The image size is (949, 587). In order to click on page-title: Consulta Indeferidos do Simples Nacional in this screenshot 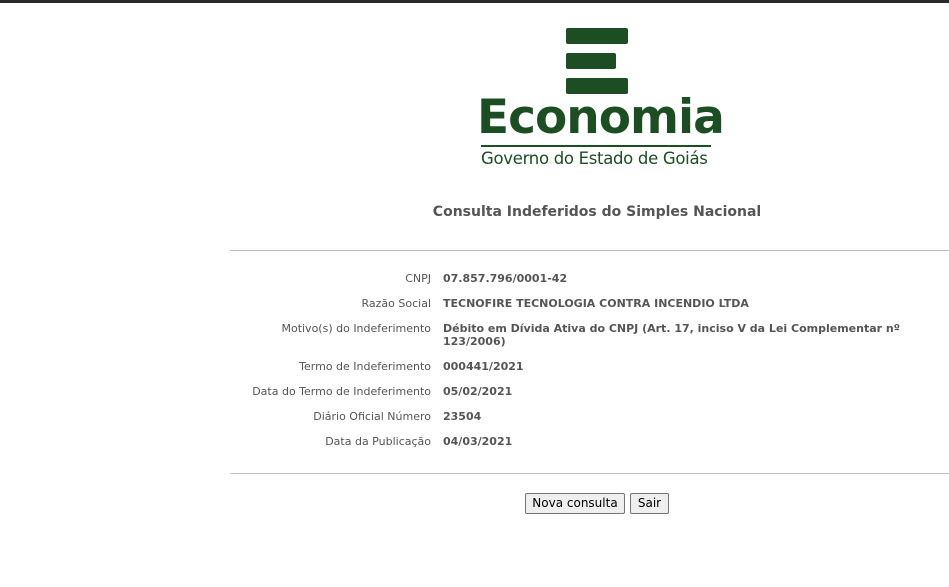, I will do `click(597, 212)`.